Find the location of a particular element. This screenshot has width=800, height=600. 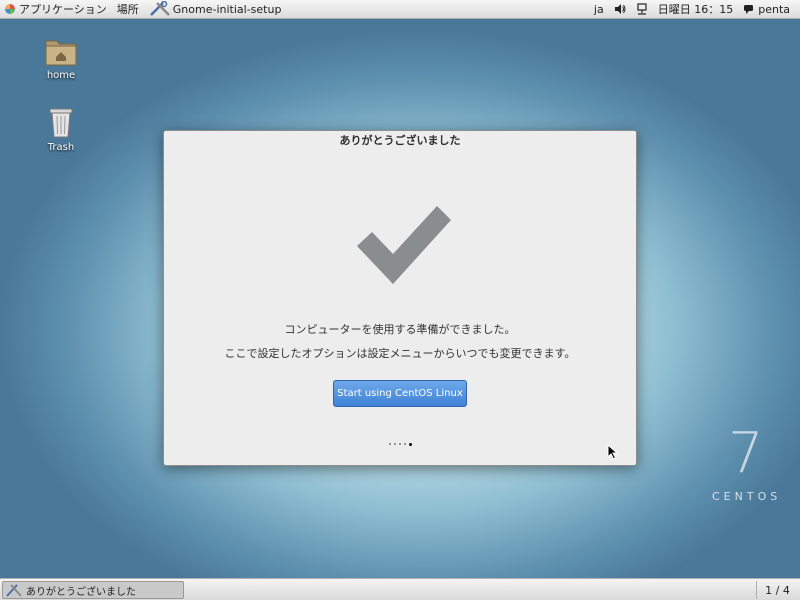

volume-icon is located at coordinates (620, 9).